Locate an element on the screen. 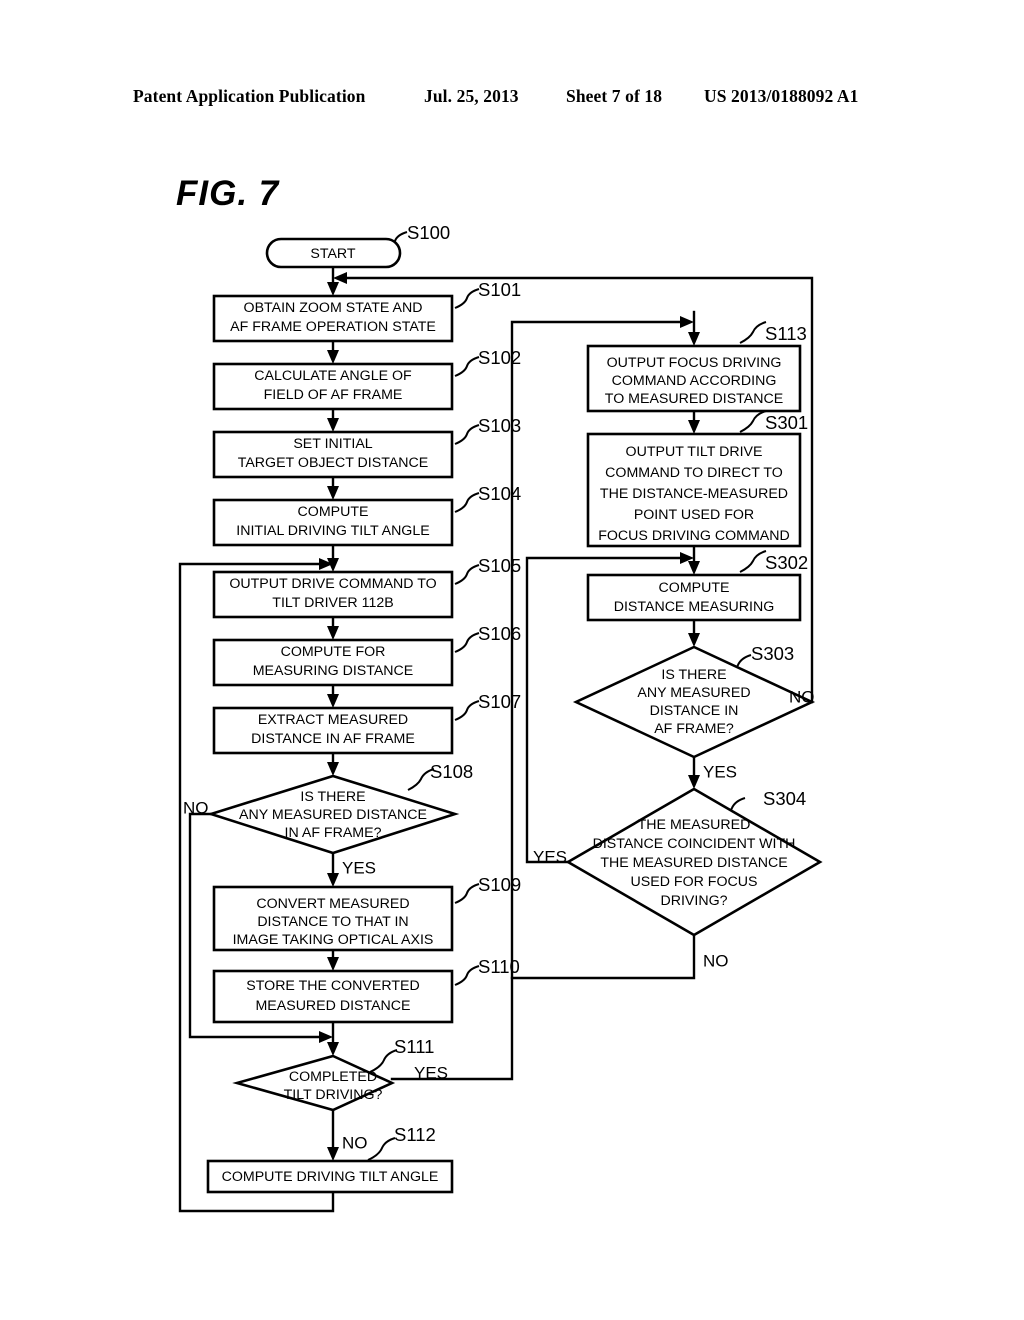  s302-line-1: COMPUTE is located at coordinates (694, 588).